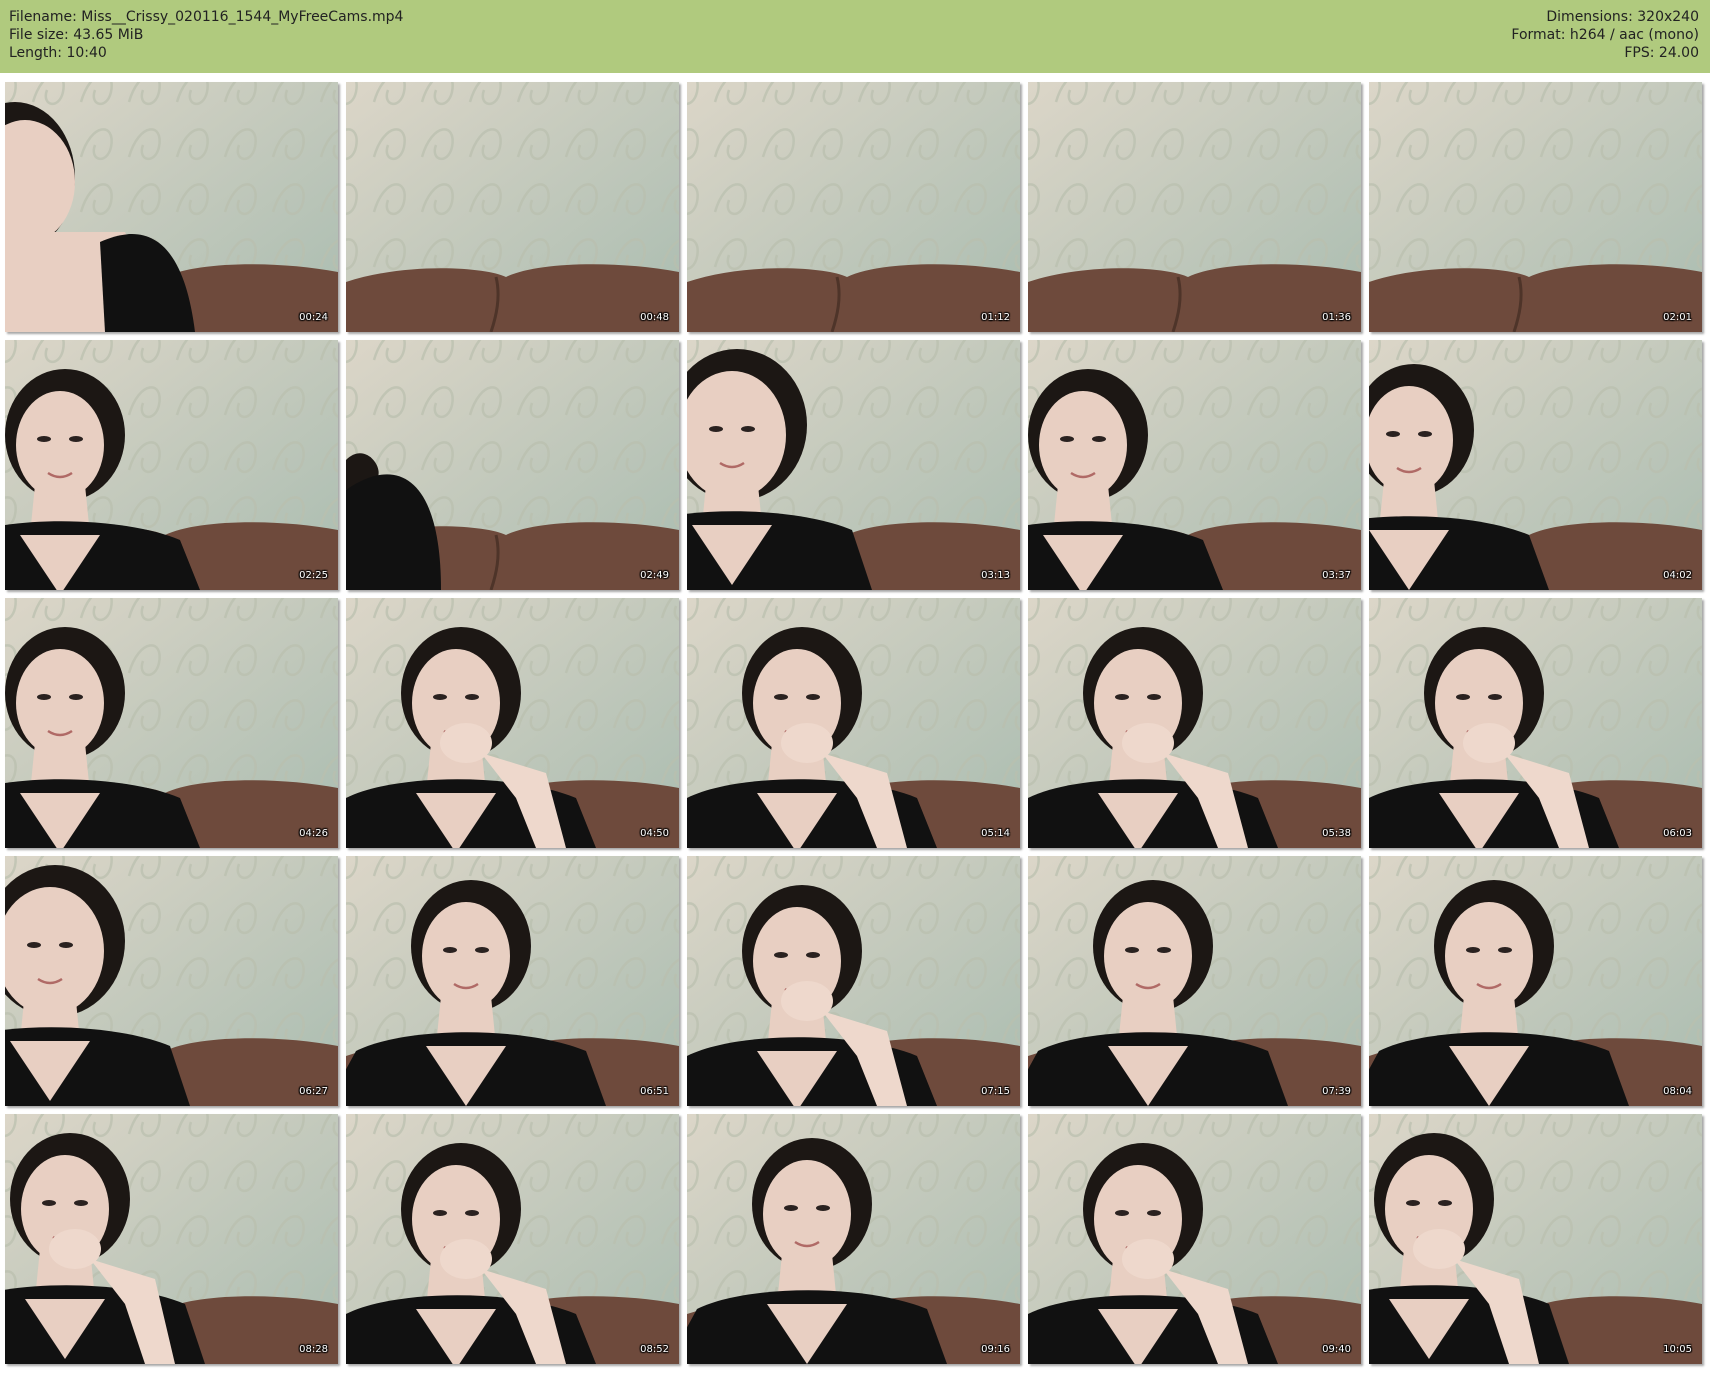 Image resolution: width=1710 pixels, height=1373 pixels. I want to click on thumbnail-frame: 03:13, so click(853, 465).